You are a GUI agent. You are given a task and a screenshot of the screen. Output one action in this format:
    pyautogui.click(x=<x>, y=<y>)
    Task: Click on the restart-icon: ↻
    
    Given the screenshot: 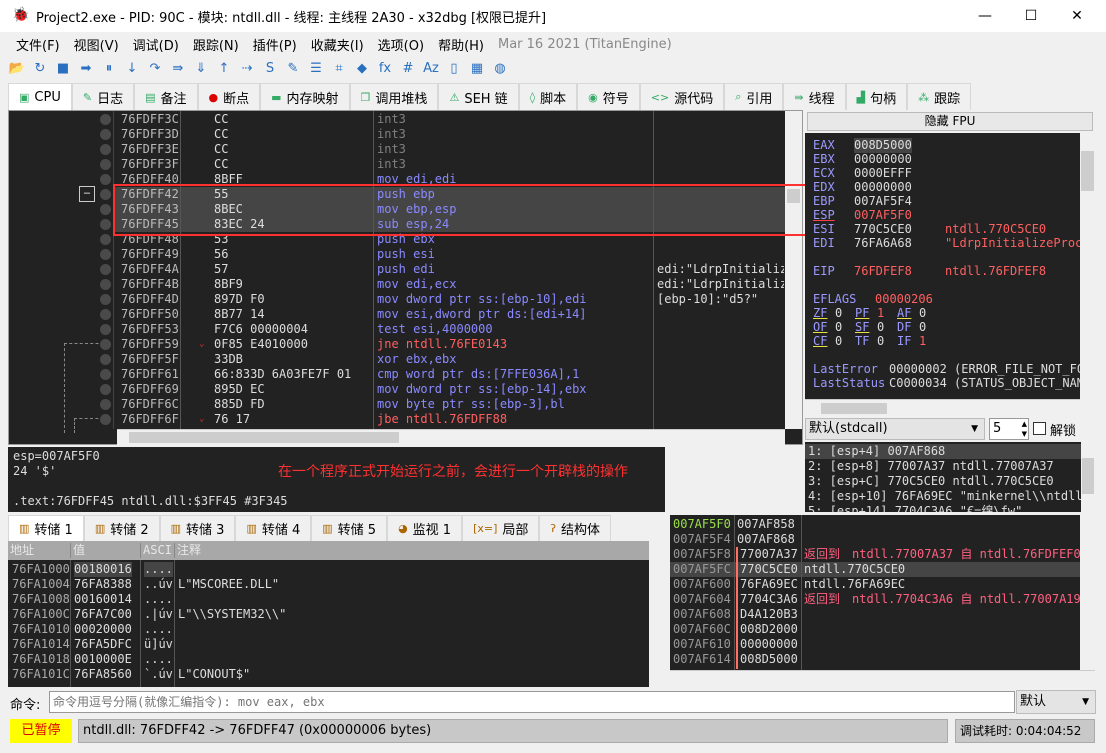 What is the action you would take?
    pyautogui.click(x=40, y=69)
    